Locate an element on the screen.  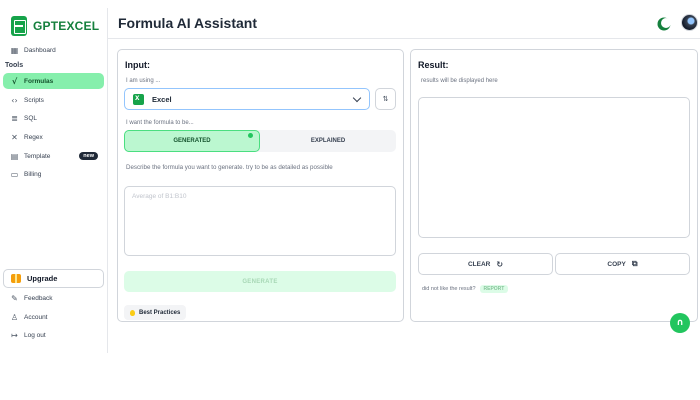
upgrade-label: Upgrade is located at coordinates (42, 278).